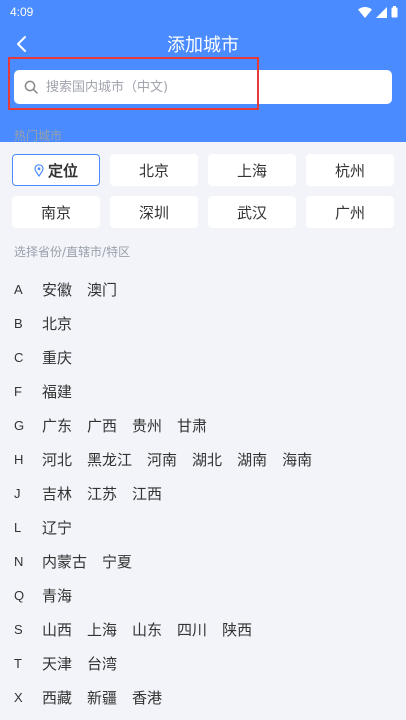 The height and width of the screenshot is (720, 406). What do you see at coordinates (203, 561) in the screenshot?
I see `province-group-row: N 内蒙古 宁夏` at bounding box center [203, 561].